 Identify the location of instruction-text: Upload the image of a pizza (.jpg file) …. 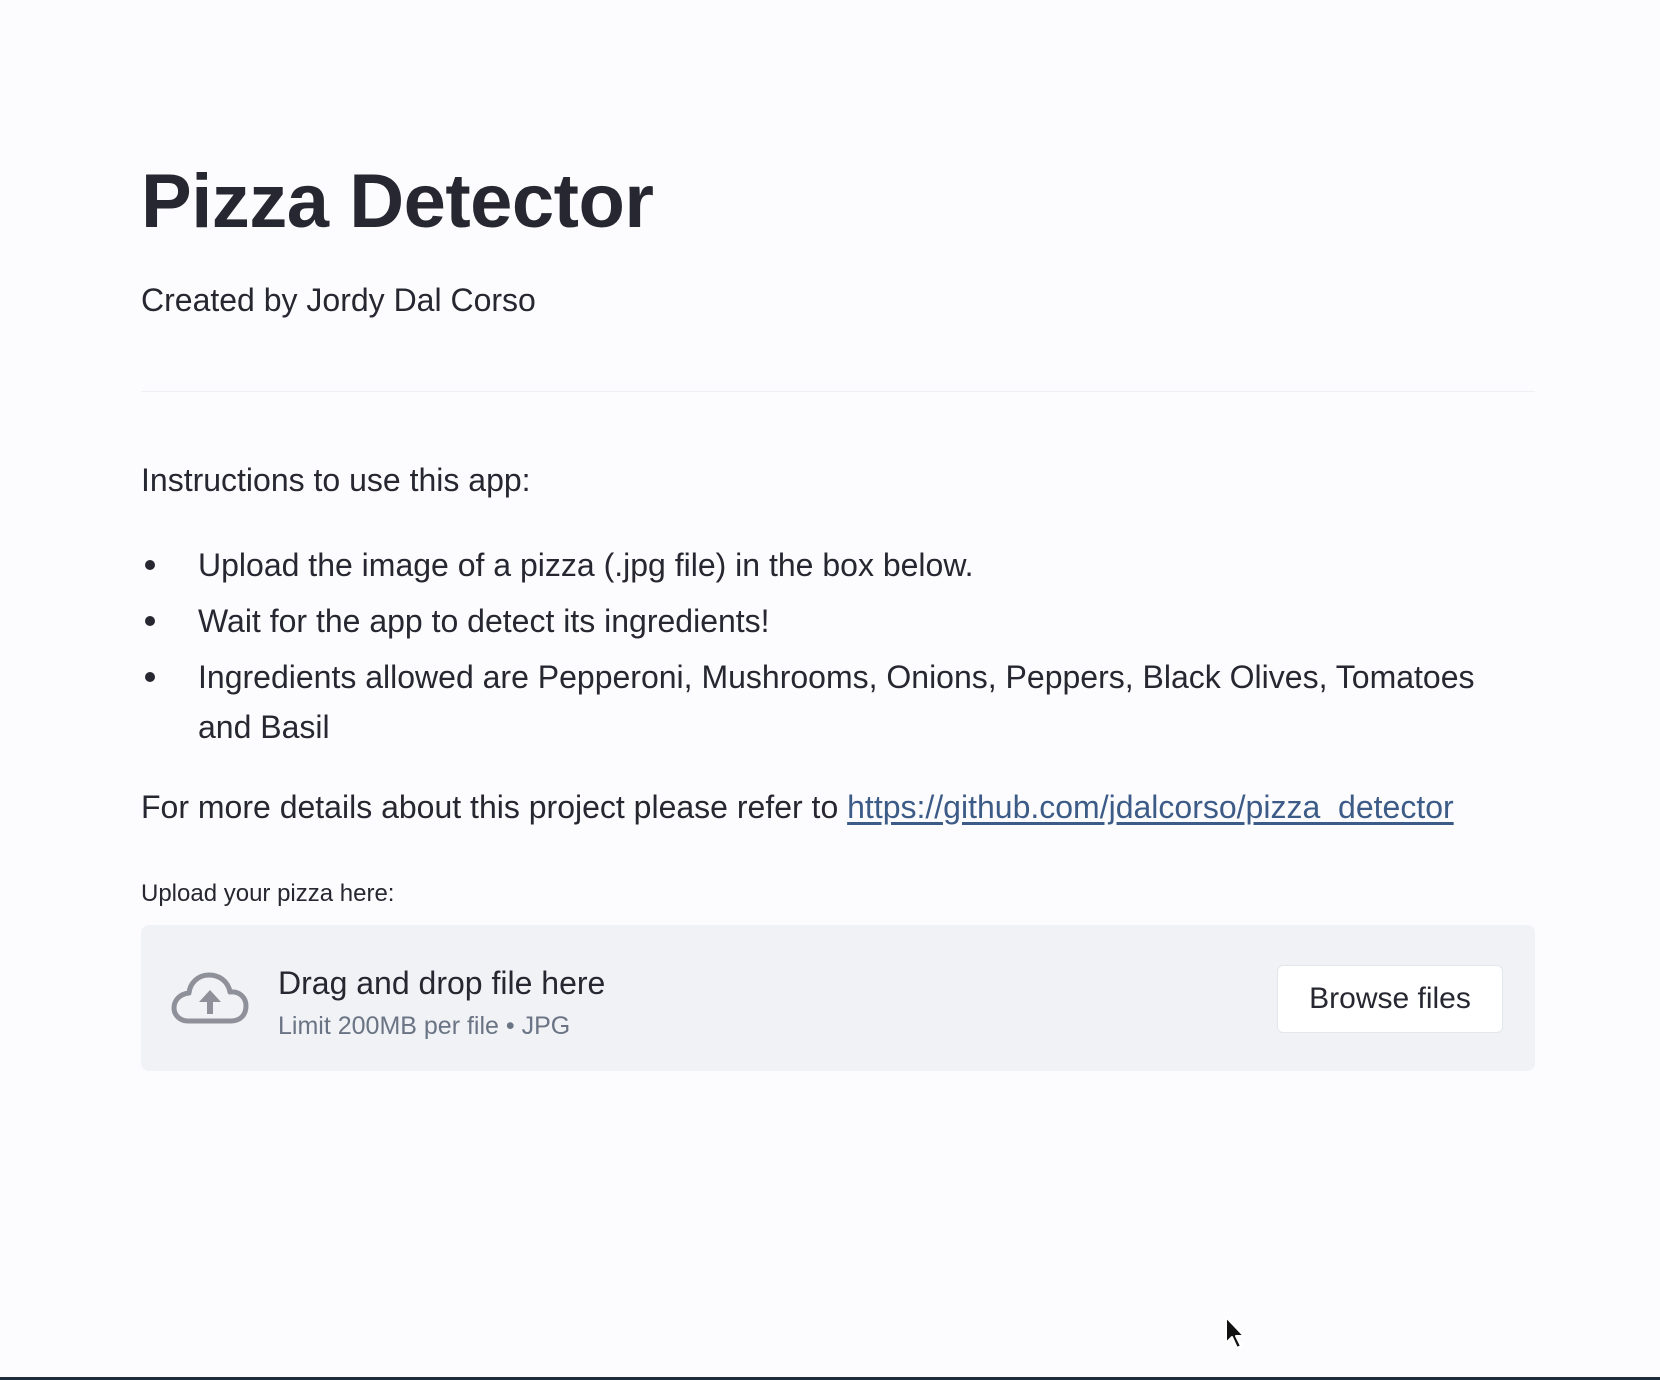
(586, 565).